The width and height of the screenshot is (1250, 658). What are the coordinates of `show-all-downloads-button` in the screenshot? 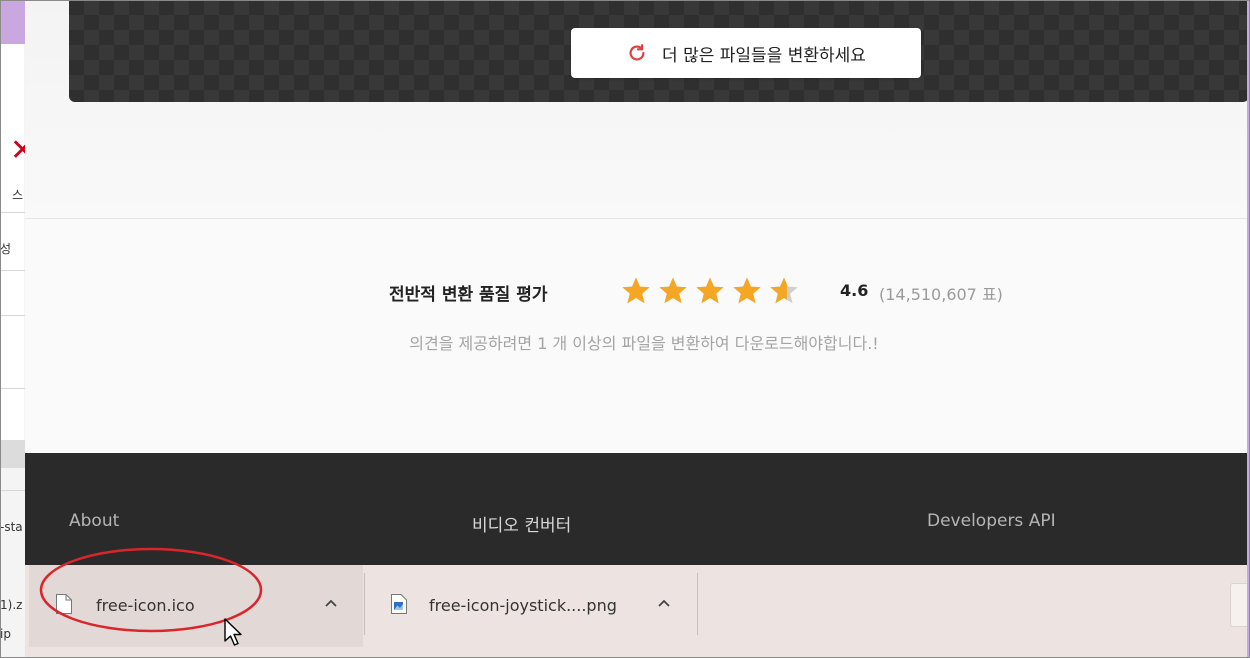 It's located at (1238, 605).